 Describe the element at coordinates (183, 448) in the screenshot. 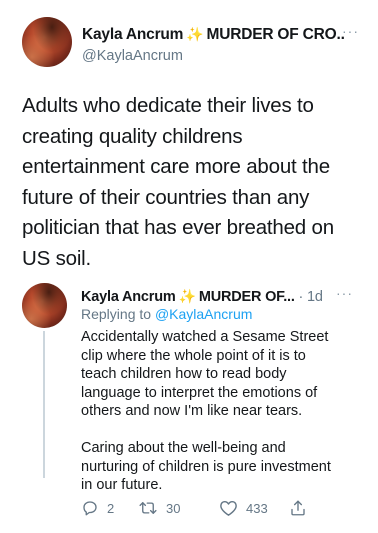

I see `reply-text-line: Caring about the well-being and` at that location.